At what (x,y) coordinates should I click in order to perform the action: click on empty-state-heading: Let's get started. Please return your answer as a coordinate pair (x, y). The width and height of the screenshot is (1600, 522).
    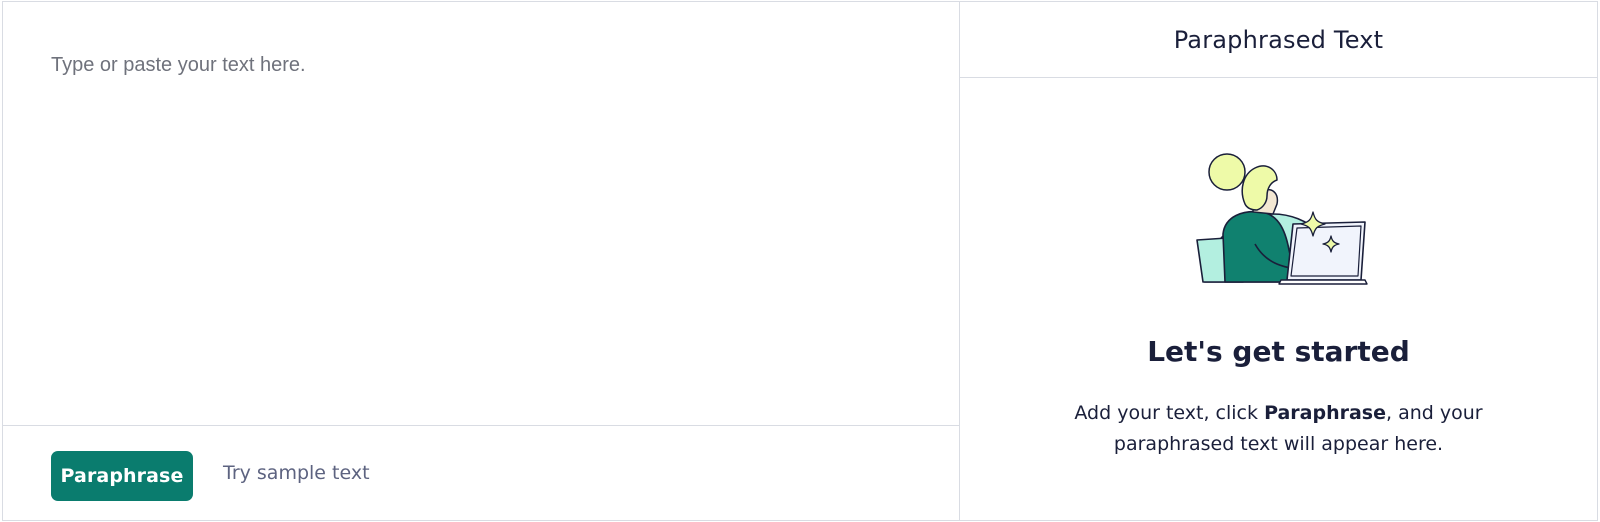
    Looking at the image, I should click on (1278, 351).